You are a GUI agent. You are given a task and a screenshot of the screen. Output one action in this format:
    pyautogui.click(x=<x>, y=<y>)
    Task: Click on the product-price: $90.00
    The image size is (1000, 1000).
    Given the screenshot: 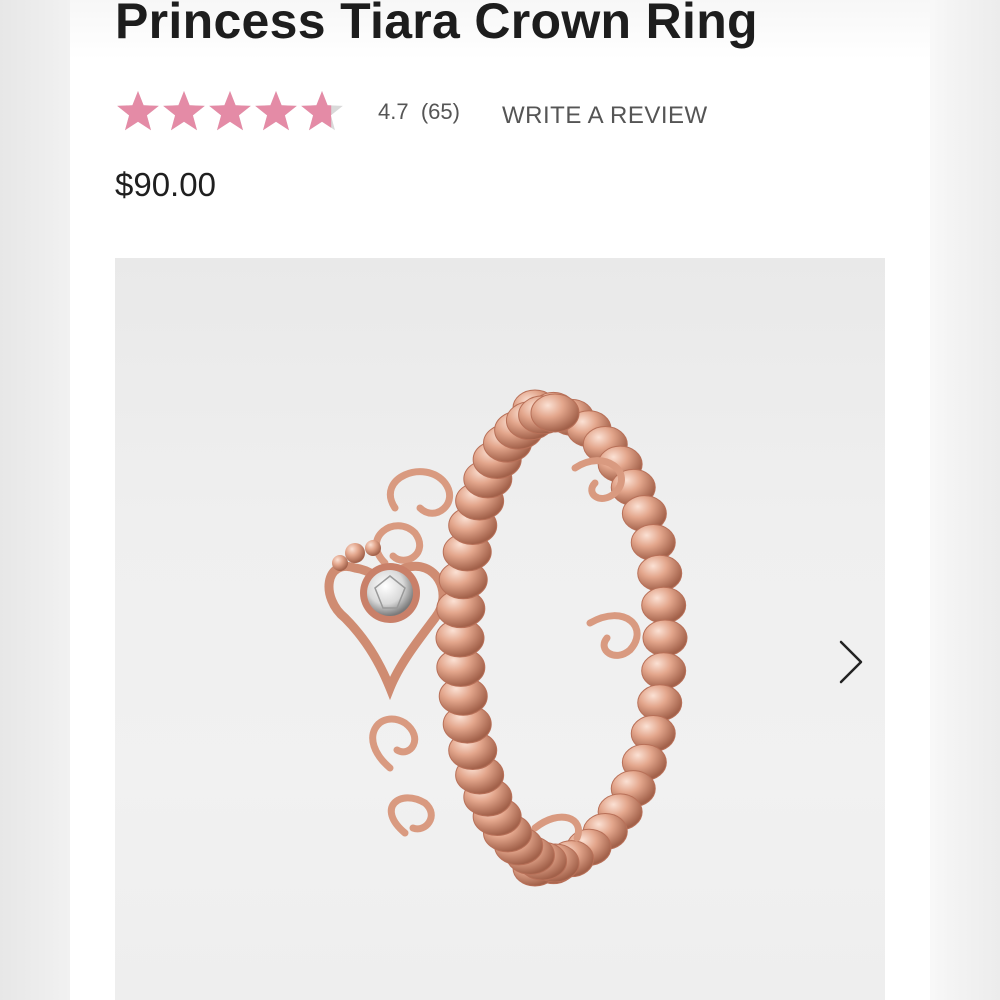 What is the action you would take?
    pyautogui.click(x=165, y=184)
    